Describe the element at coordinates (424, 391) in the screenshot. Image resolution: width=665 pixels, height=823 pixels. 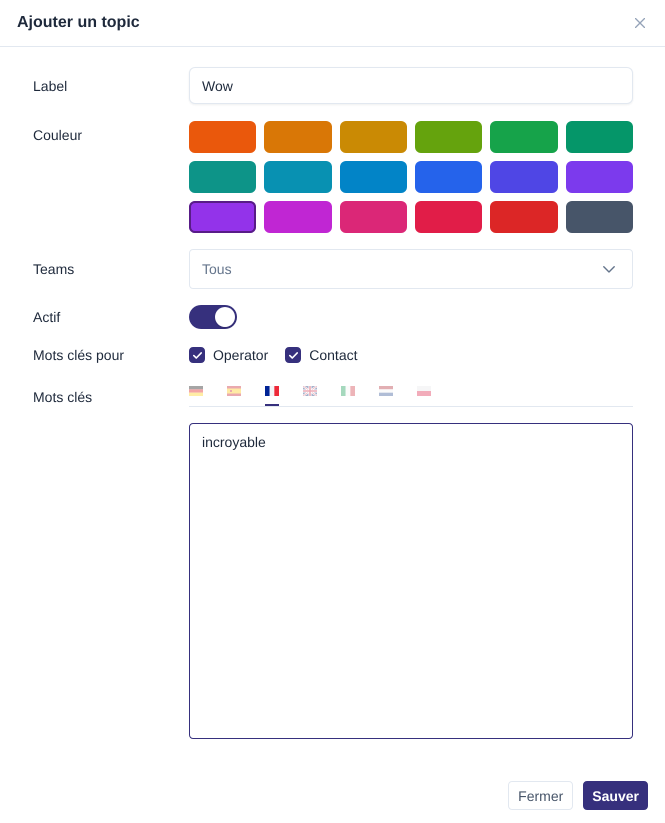
I see `polish-flag-icon` at that location.